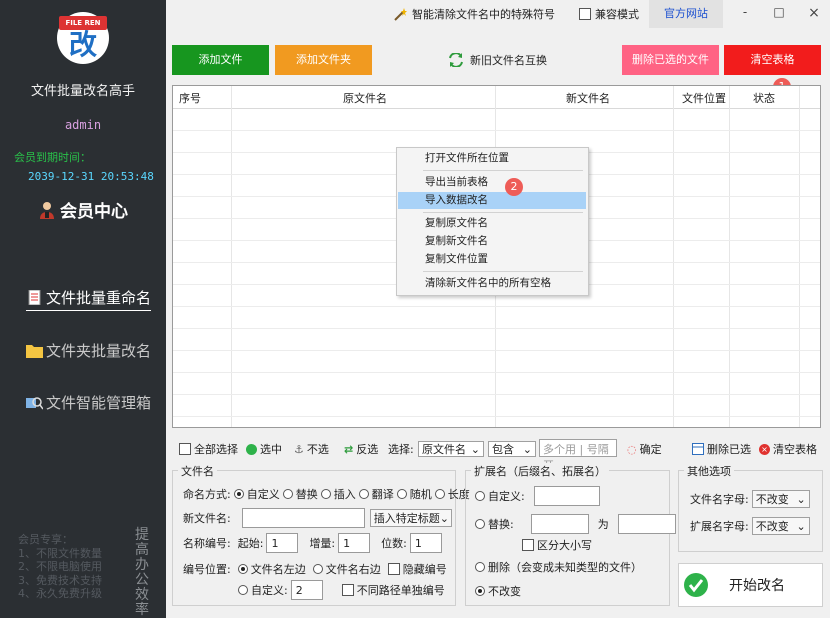 Image resolution: width=830 pixels, height=618 pixels. I want to click on menu-separator, so click(503, 170).